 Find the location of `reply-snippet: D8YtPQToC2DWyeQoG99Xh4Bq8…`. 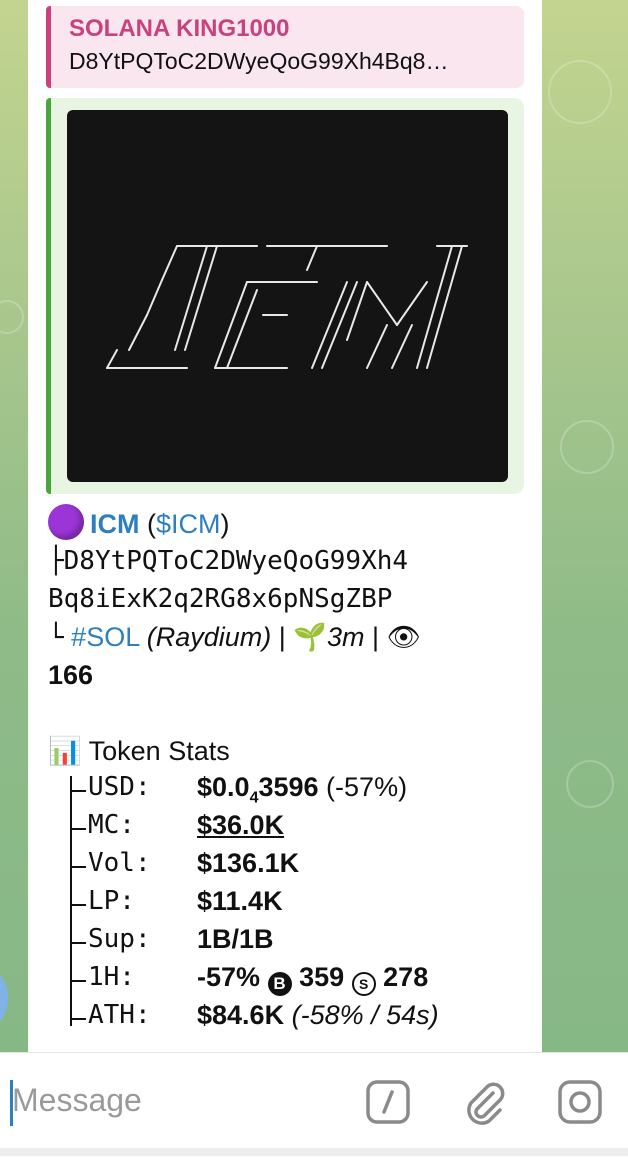

reply-snippet: D8YtPQToC2DWyeQoG99Xh4Bq8… is located at coordinates (259, 61).